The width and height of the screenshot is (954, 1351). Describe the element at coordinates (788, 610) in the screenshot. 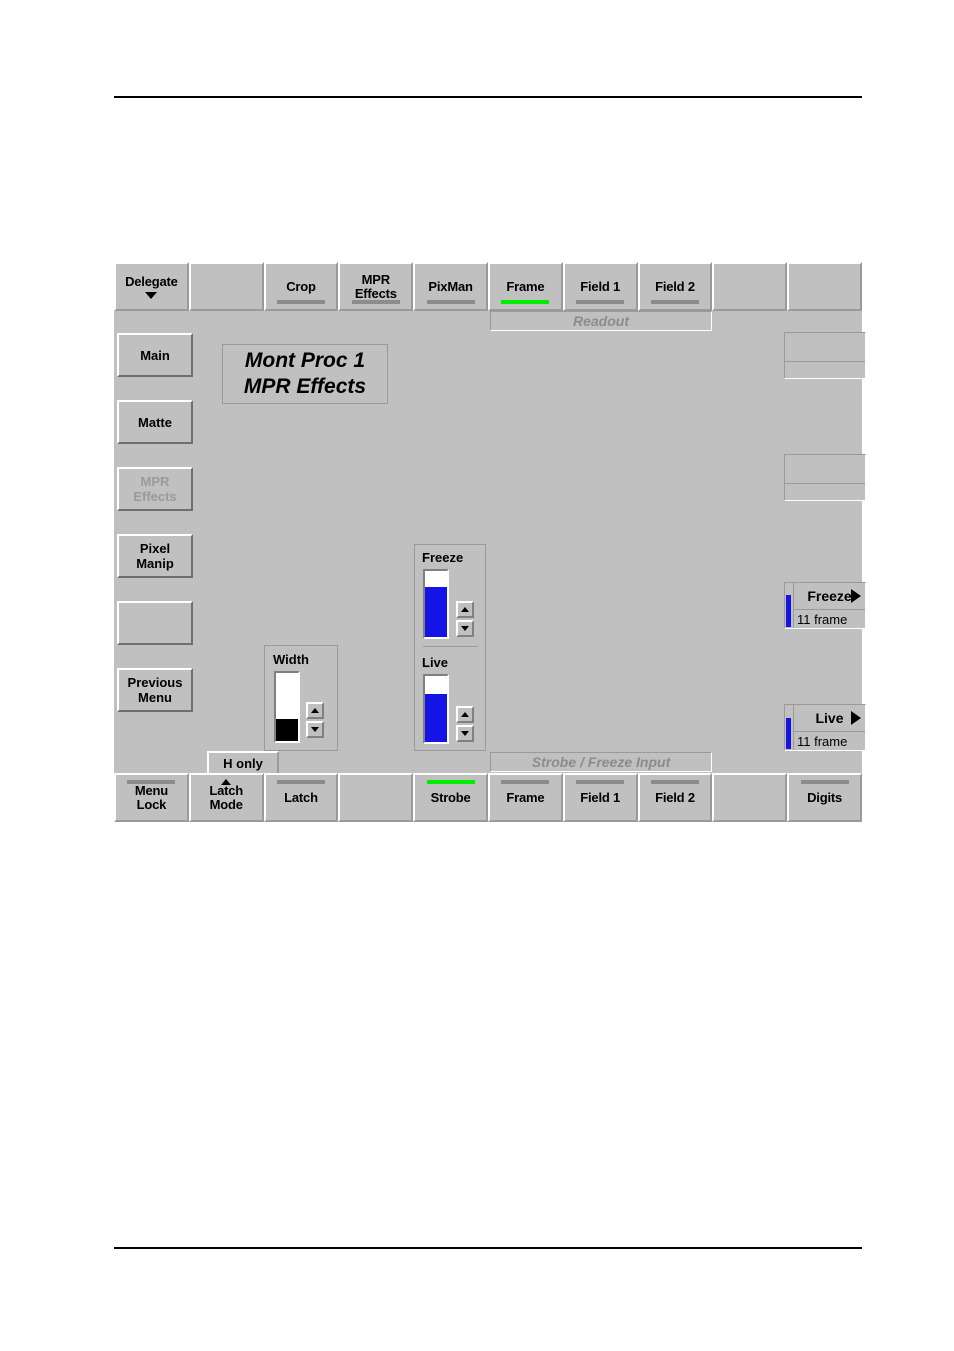

I see `freeze-readout-bar-fill` at that location.